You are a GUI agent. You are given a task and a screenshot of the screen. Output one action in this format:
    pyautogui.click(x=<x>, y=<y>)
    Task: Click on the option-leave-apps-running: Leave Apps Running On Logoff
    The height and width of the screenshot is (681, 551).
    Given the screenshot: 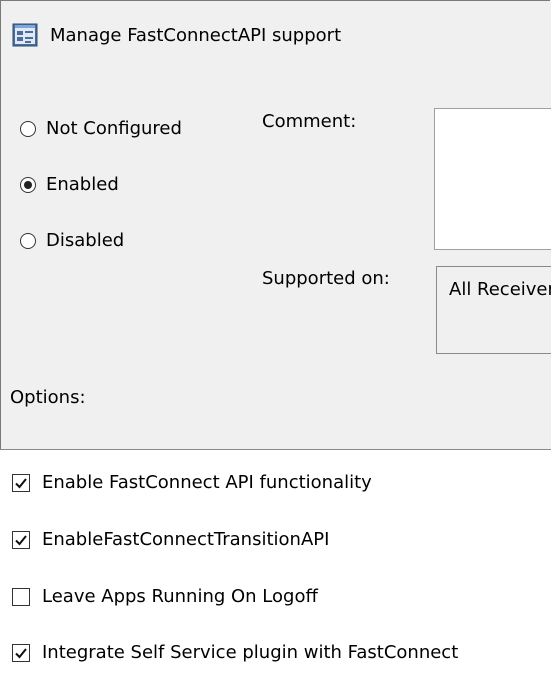 What is the action you would take?
    pyautogui.click(x=165, y=596)
    